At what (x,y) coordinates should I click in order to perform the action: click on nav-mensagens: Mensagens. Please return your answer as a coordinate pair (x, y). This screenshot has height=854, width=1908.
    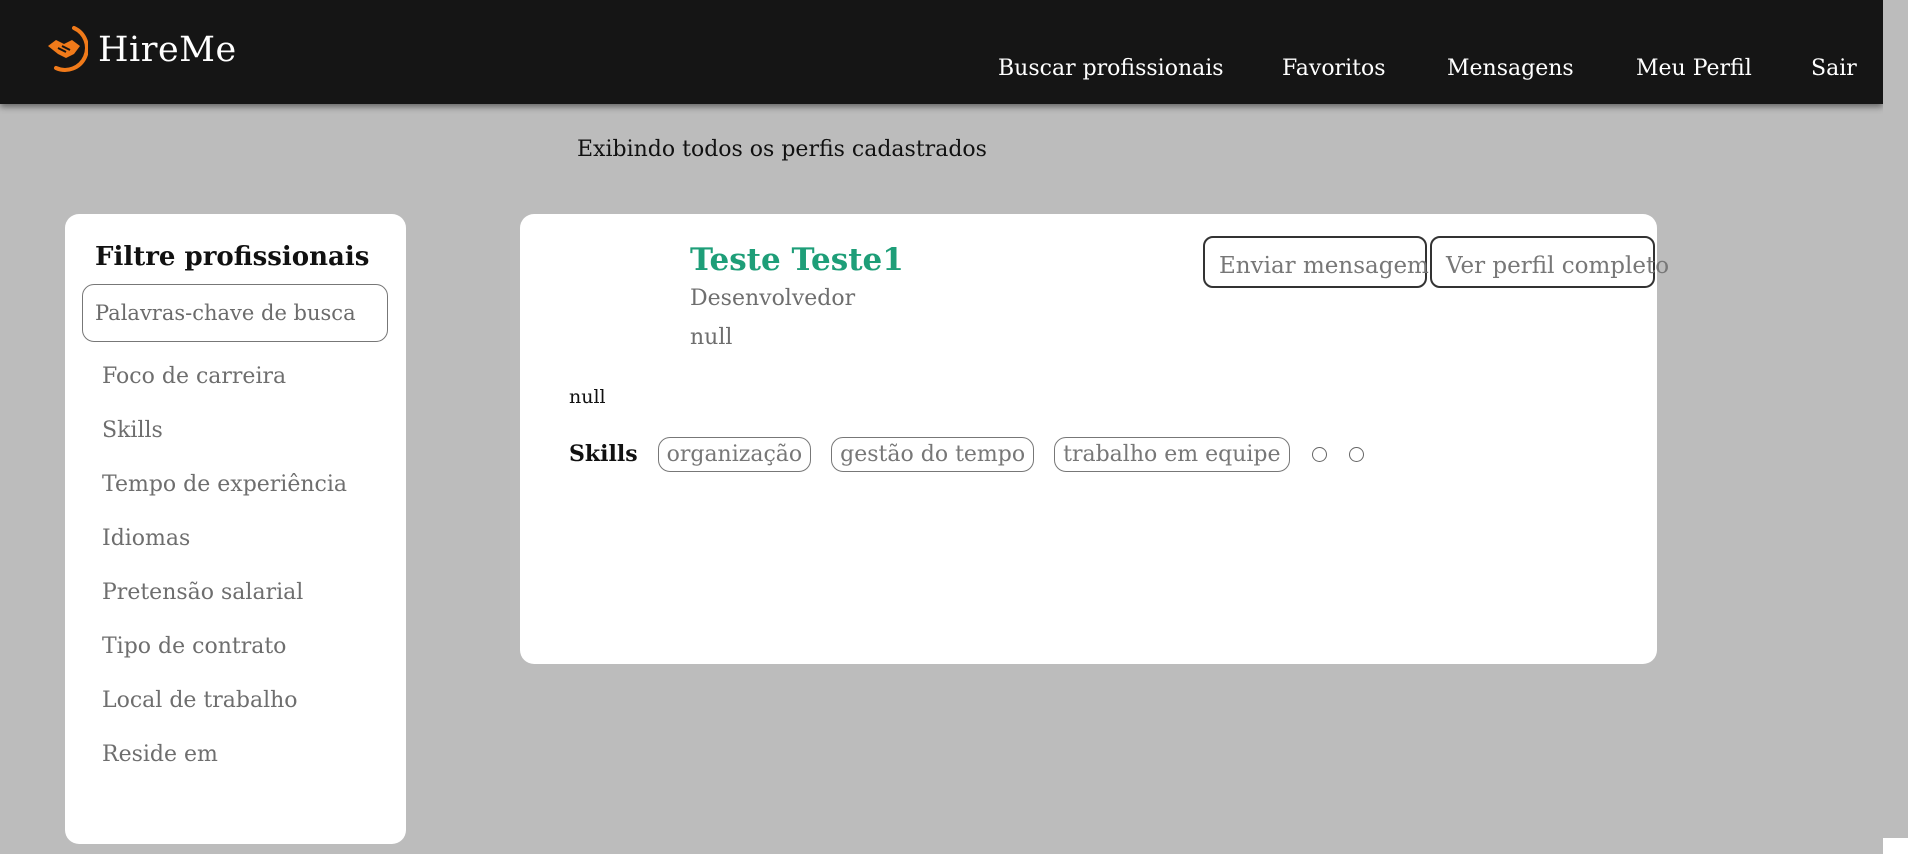
    Looking at the image, I should click on (1510, 68).